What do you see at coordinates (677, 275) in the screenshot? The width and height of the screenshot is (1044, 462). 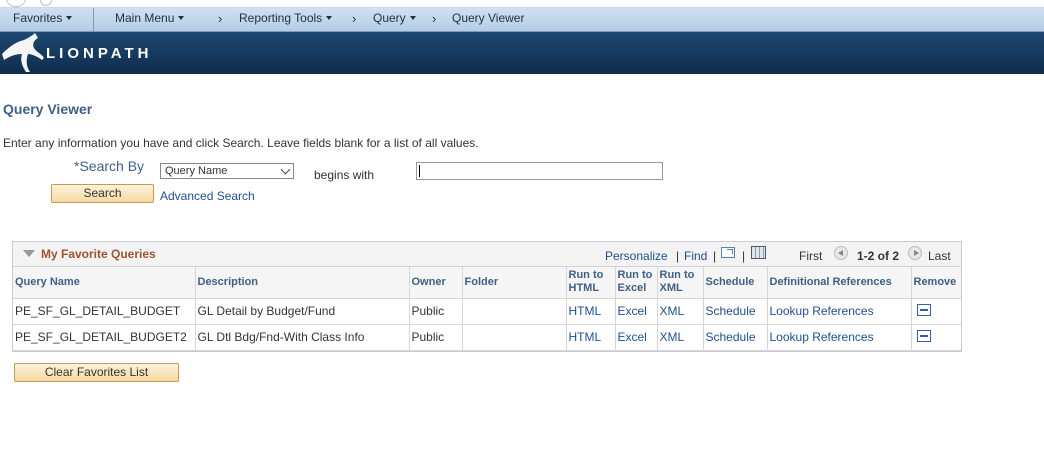 I see `col-run-xml-line1: Run to` at bounding box center [677, 275].